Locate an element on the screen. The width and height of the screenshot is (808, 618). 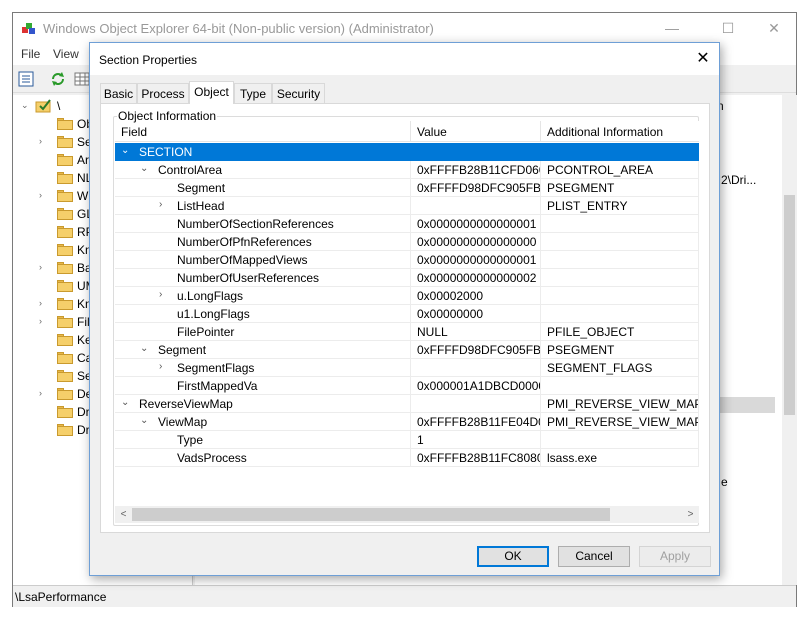
grid-row: FilePointer NULL PFILE_OBJECT is located at coordinates (407, 332).